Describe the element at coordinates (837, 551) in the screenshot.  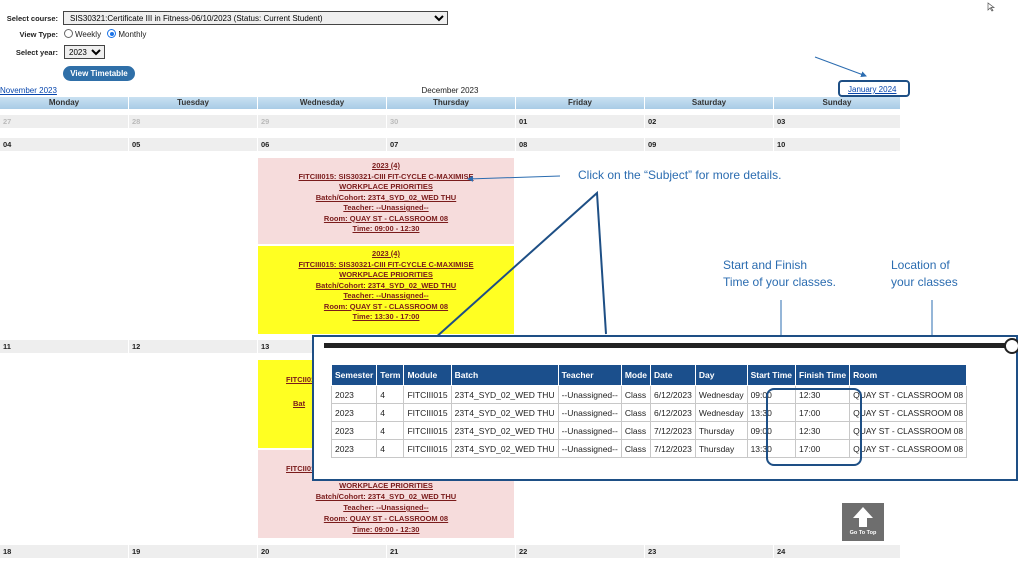
I see `day-cell: 24` at that location.